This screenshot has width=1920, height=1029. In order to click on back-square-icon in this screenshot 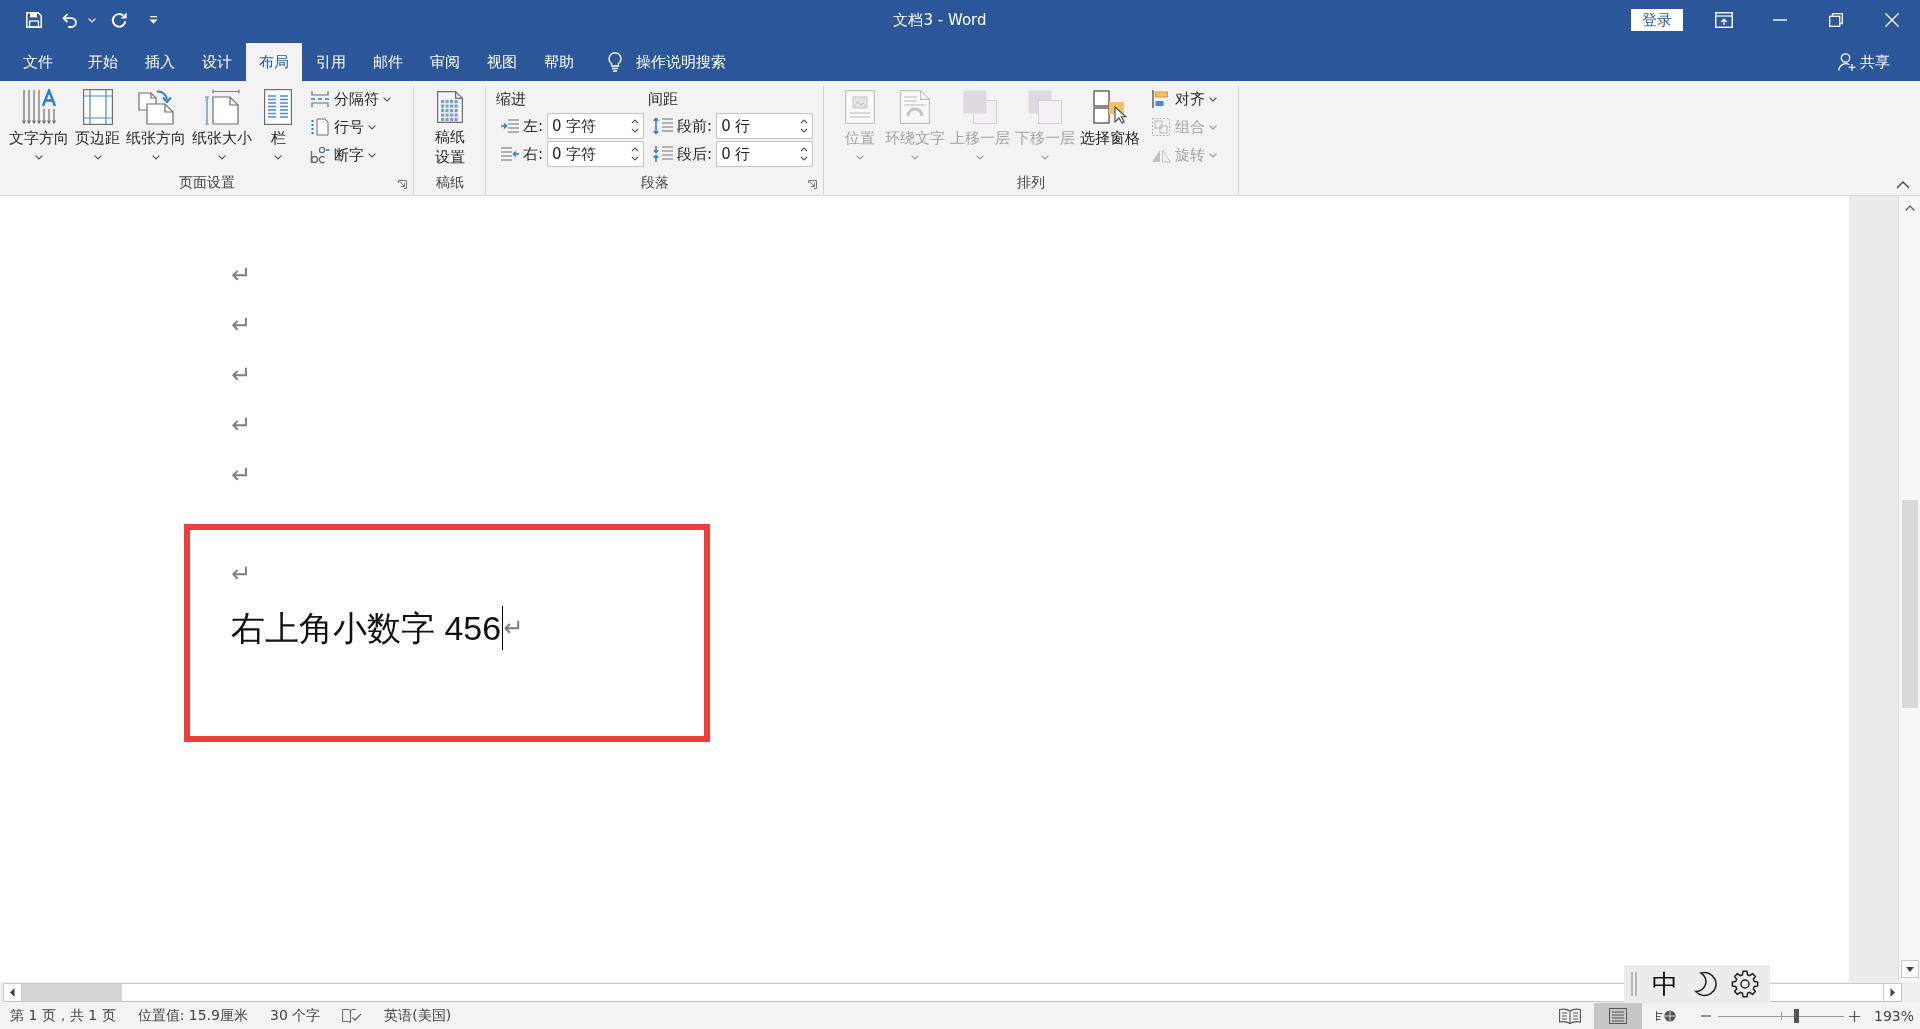, I will do `click(1045, 107)`.